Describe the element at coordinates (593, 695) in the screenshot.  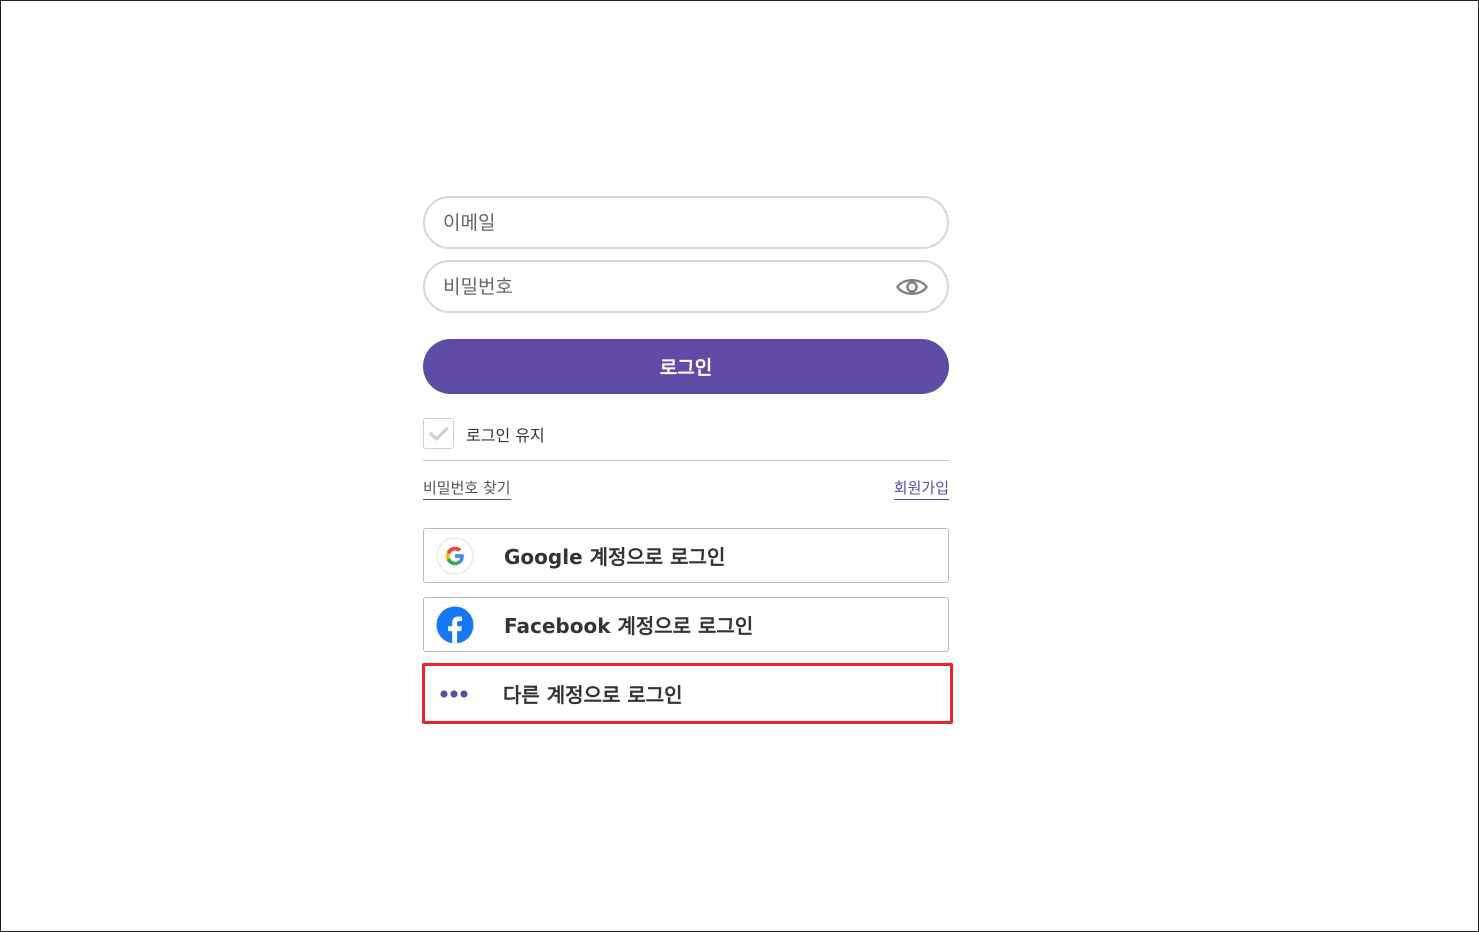
I see `other-account-login-label: 다른 계정으로 로그인` at that location.